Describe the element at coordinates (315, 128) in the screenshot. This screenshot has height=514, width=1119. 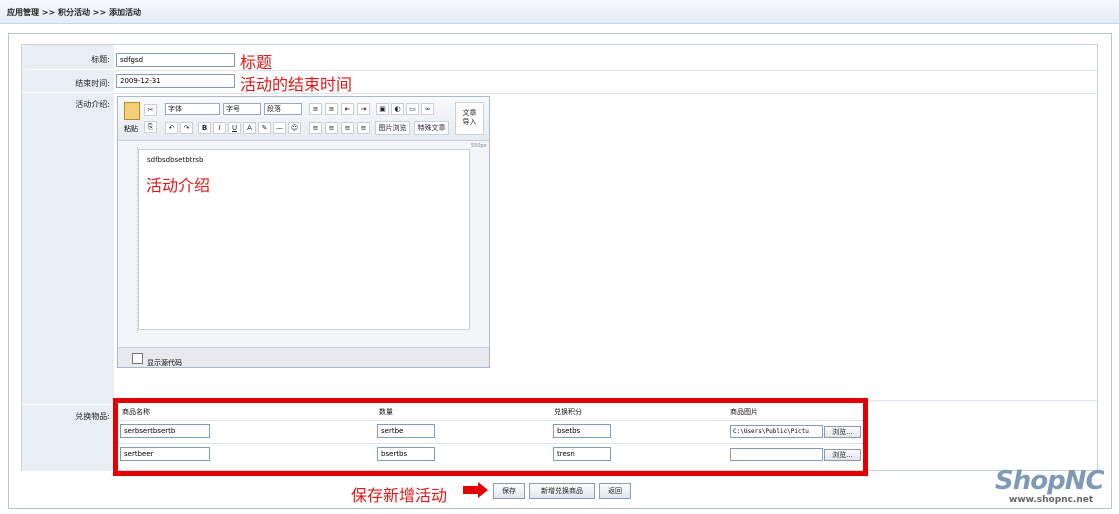
I see `align-left-icon: ≡` at that location.